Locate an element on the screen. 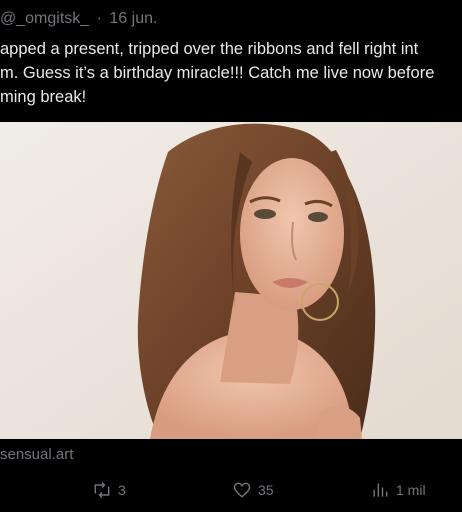 Image resolution: width=462 pixels, height=512 pixels. like-count: 35 is located at coordinates (266, 490).